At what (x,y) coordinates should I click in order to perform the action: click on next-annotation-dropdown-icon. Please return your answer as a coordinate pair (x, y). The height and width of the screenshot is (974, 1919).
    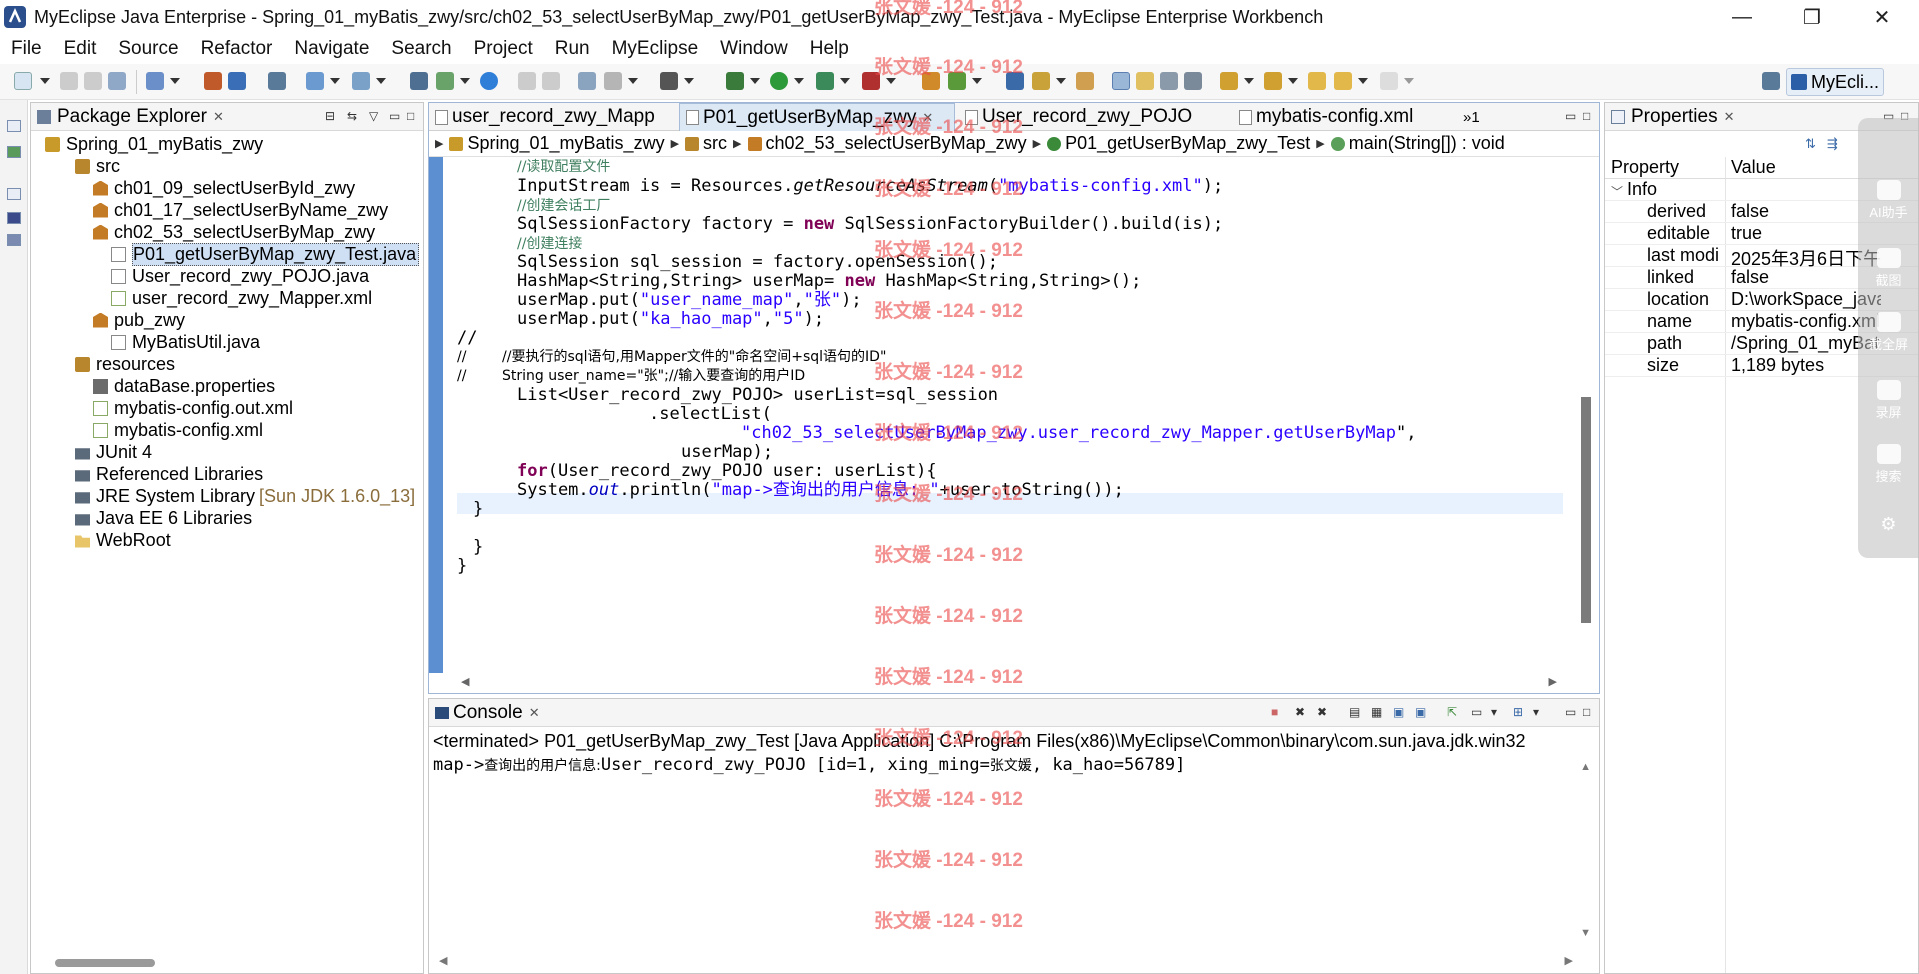
    Looking at the image, I should click on (1249, 81).